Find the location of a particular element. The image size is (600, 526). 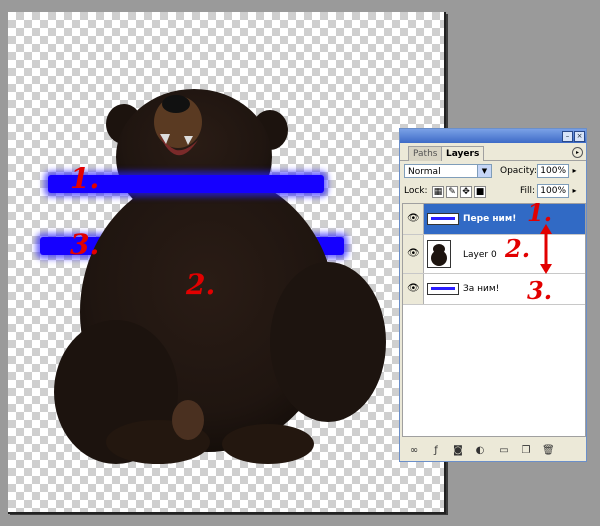

panel-menu-icon: ▸ is located at coordinates (577, 152).